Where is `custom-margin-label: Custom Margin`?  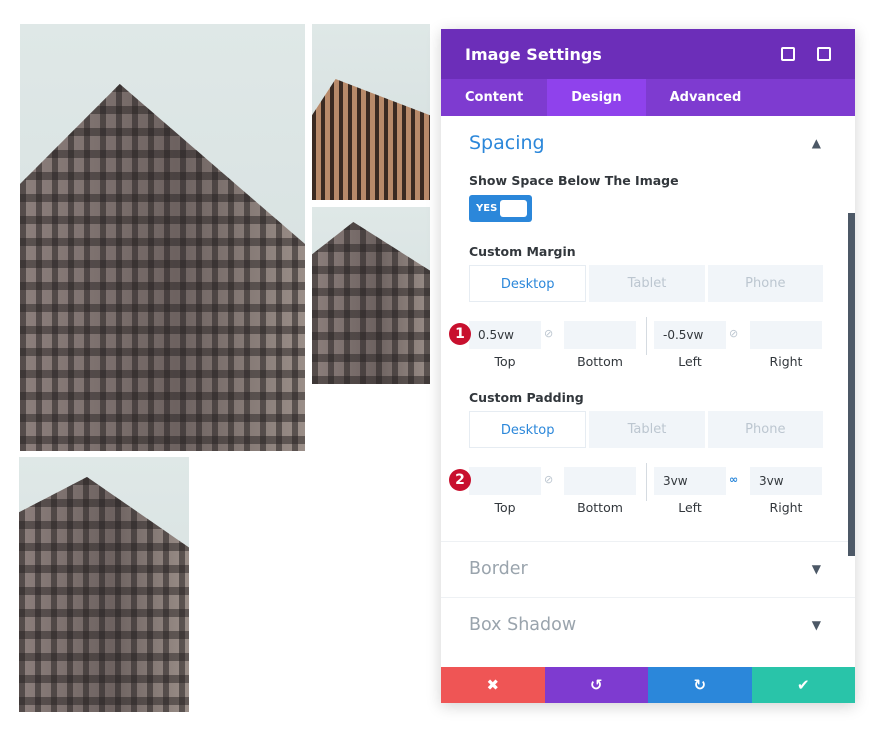 custom-margin-label: Custom Margin is located at coordinates (522, 251).